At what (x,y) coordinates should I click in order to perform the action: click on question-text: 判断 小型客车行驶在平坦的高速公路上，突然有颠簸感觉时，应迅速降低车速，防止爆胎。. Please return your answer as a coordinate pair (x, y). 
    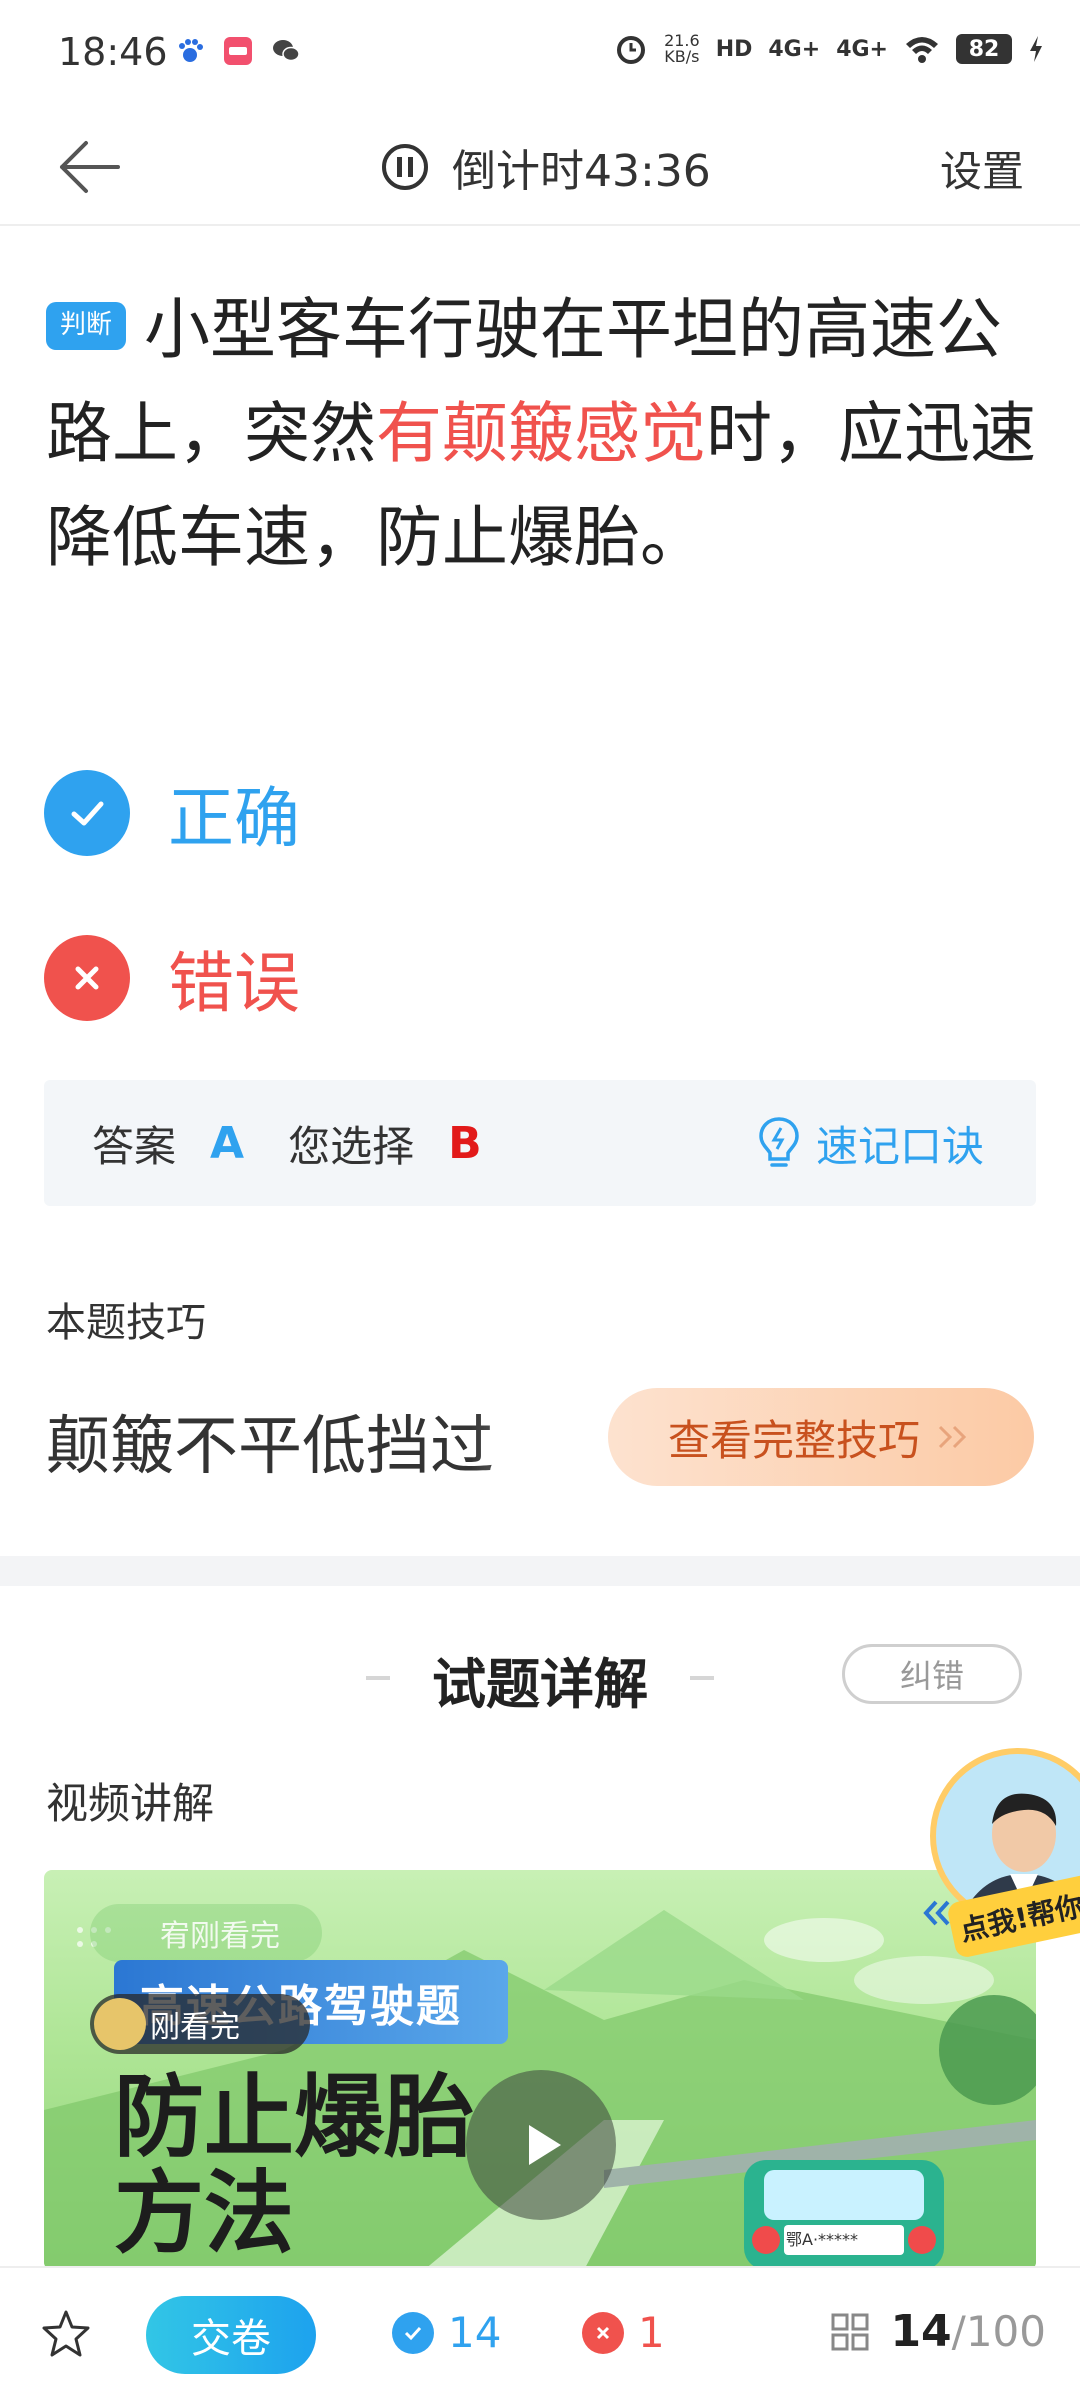
    Looking at the image, I should click on (546, 434).